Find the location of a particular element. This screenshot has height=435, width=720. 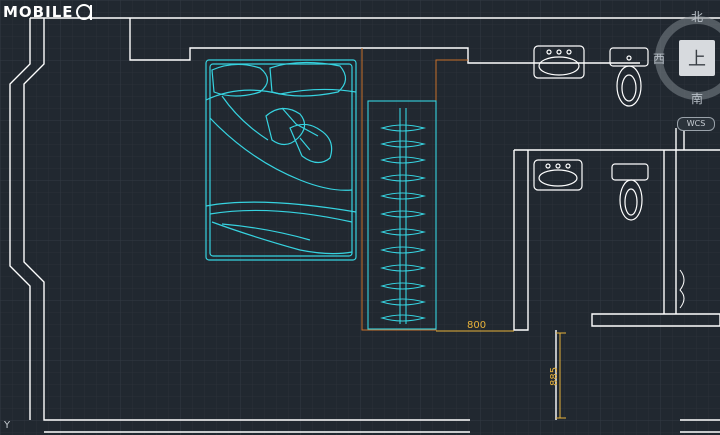

mobile01-logo: MOBILE is located at coordinates (48, 12).